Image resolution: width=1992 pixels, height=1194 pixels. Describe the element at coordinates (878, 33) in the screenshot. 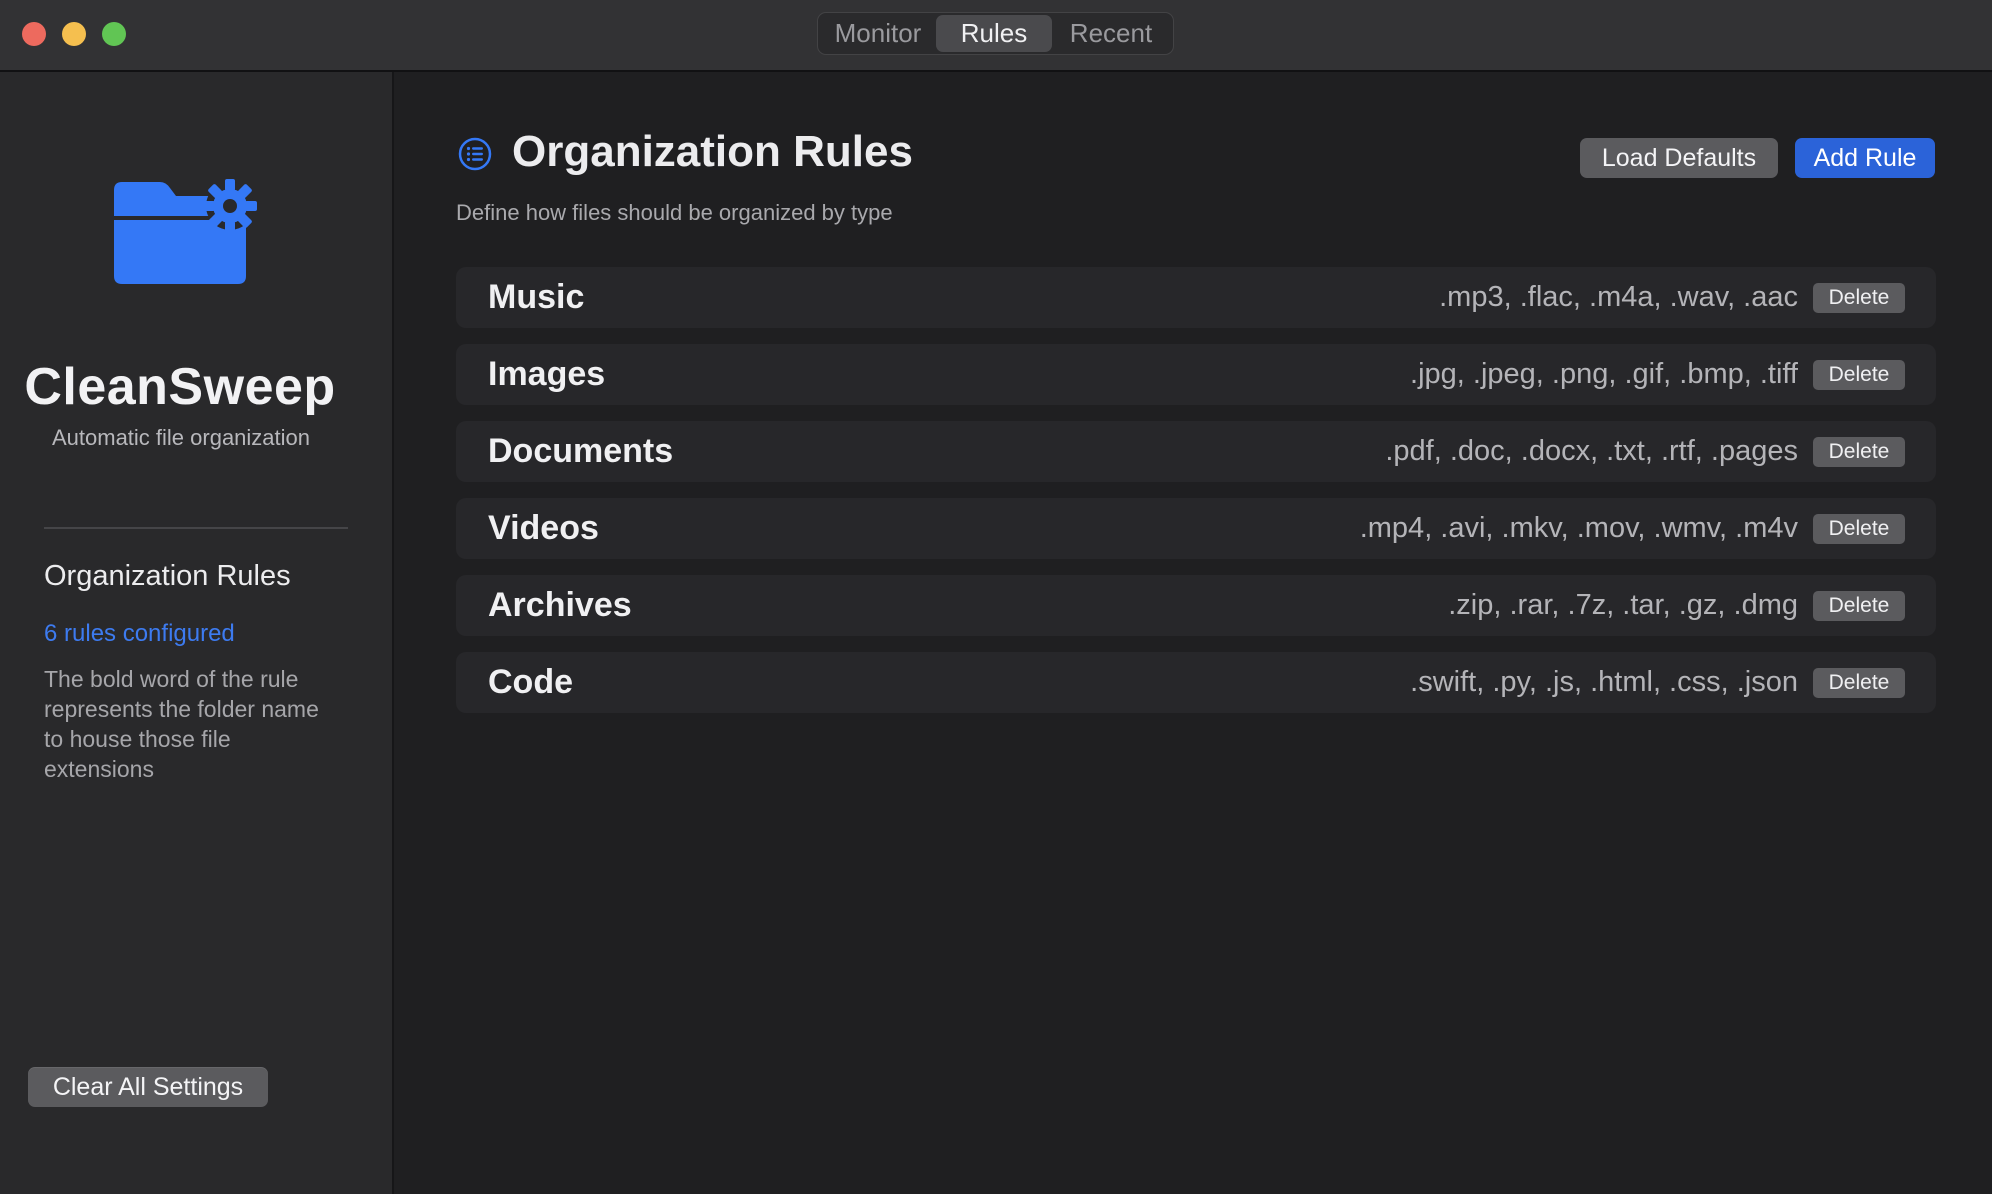

I see `tab-monitor: Monitor` at that location.